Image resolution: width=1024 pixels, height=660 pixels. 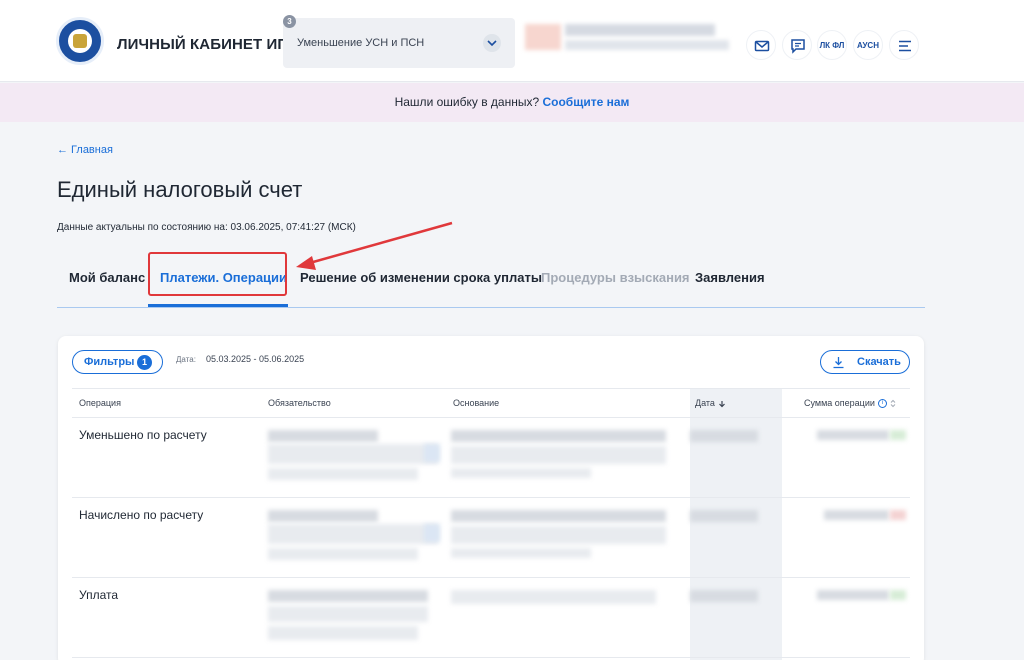 I want to click on ausn-link: АУСН, so click(x=868, y=45).